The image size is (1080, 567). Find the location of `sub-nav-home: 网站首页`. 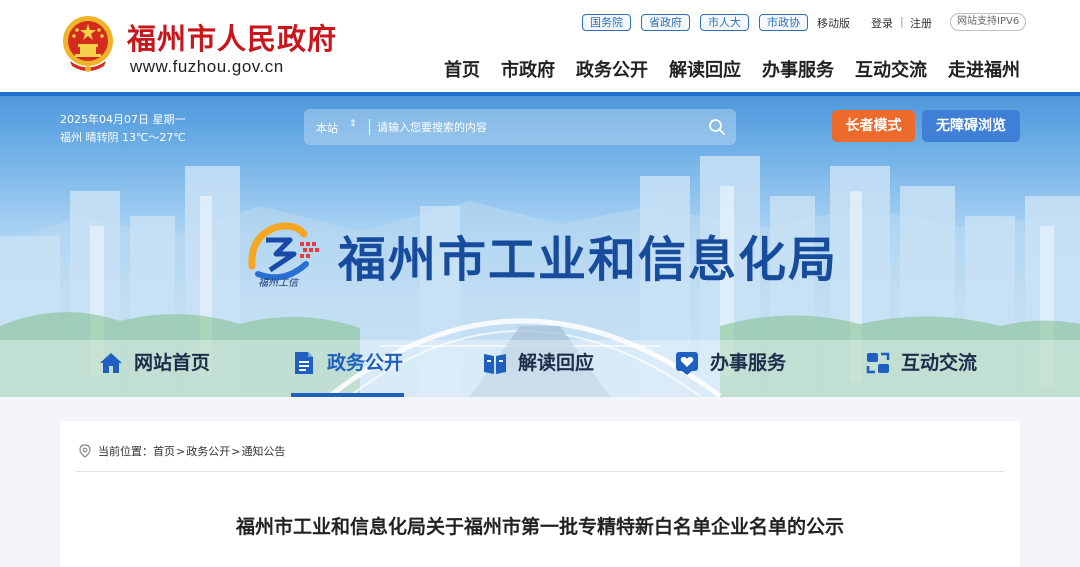

sub-nav-home: 网站首页 is located at coordinates (154, 368).